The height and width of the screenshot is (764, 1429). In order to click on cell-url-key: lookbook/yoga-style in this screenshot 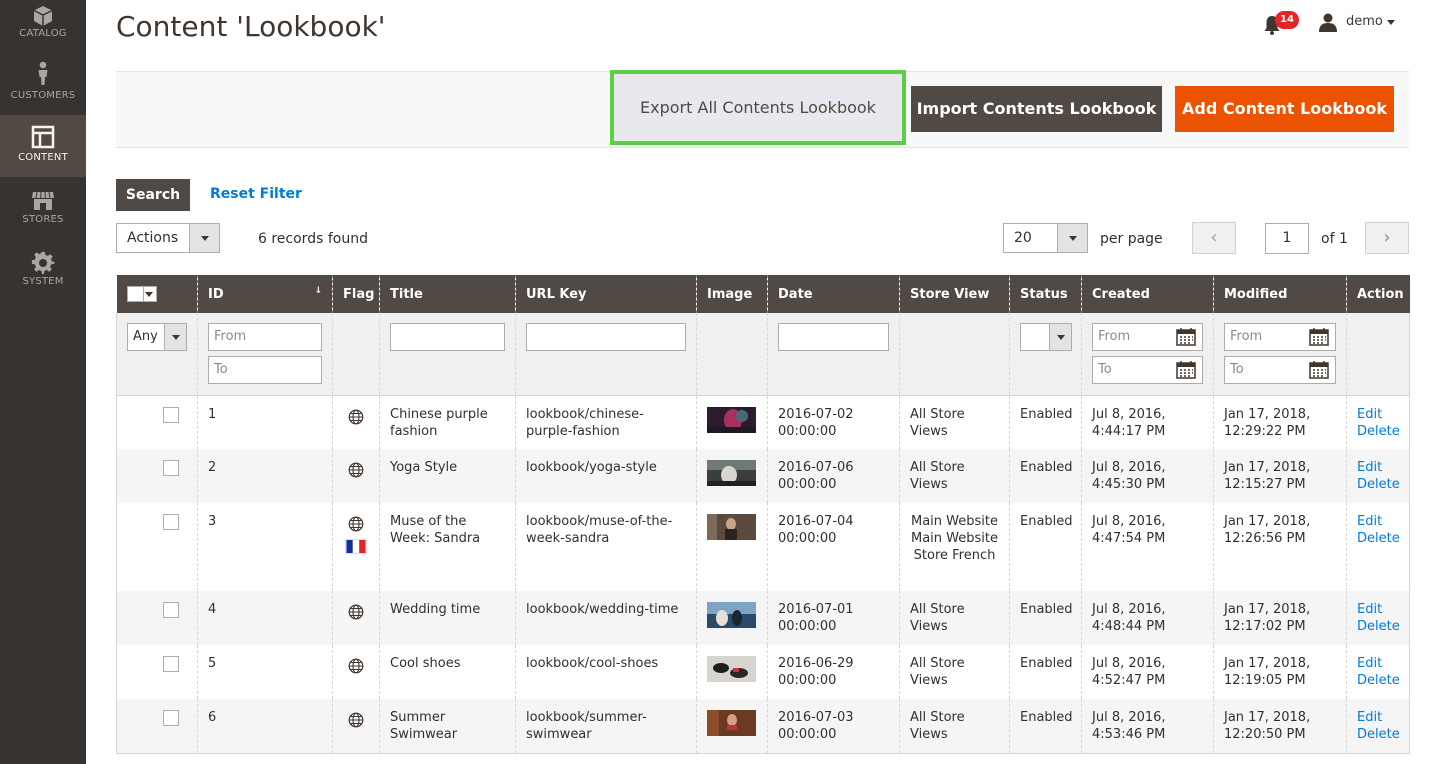, I will do `click(606, 476)`.